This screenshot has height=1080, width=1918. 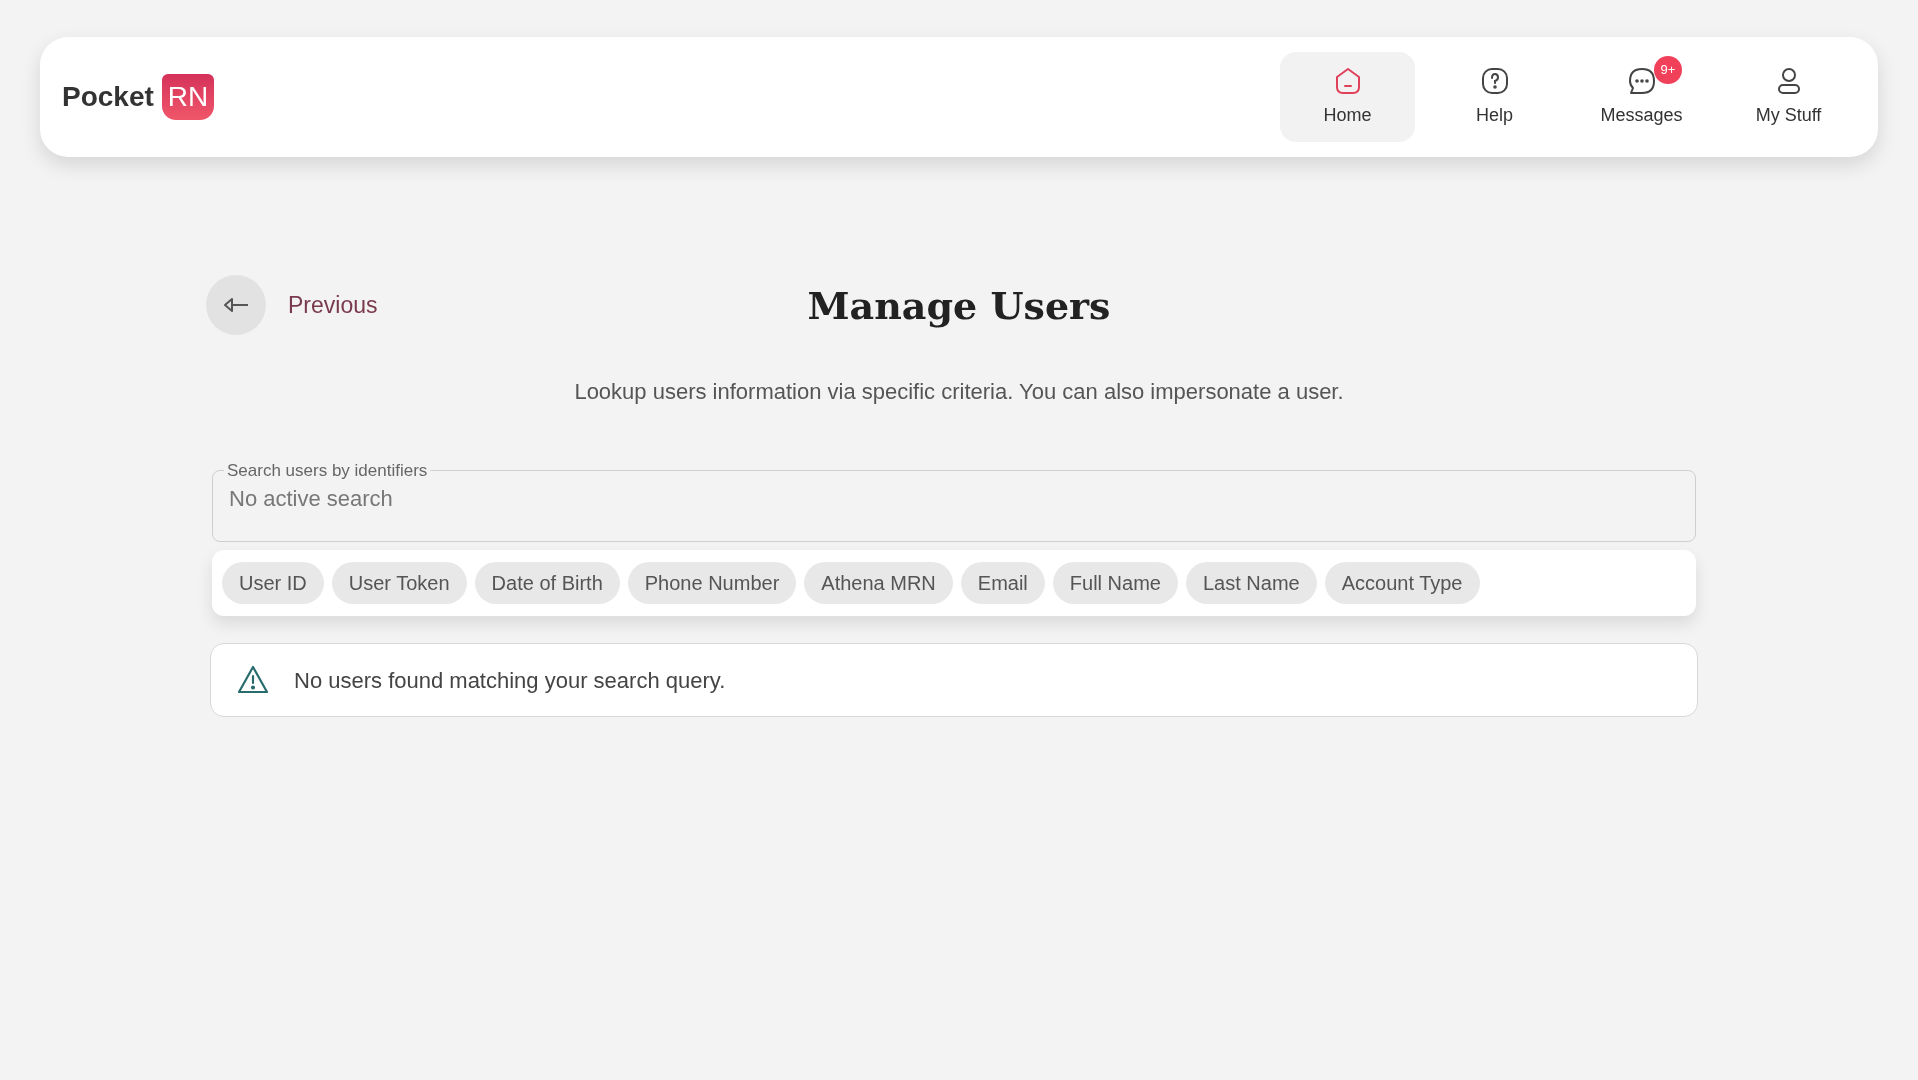 I want to click on filter-chip: Athena MRN, so click(x=878, y=583).